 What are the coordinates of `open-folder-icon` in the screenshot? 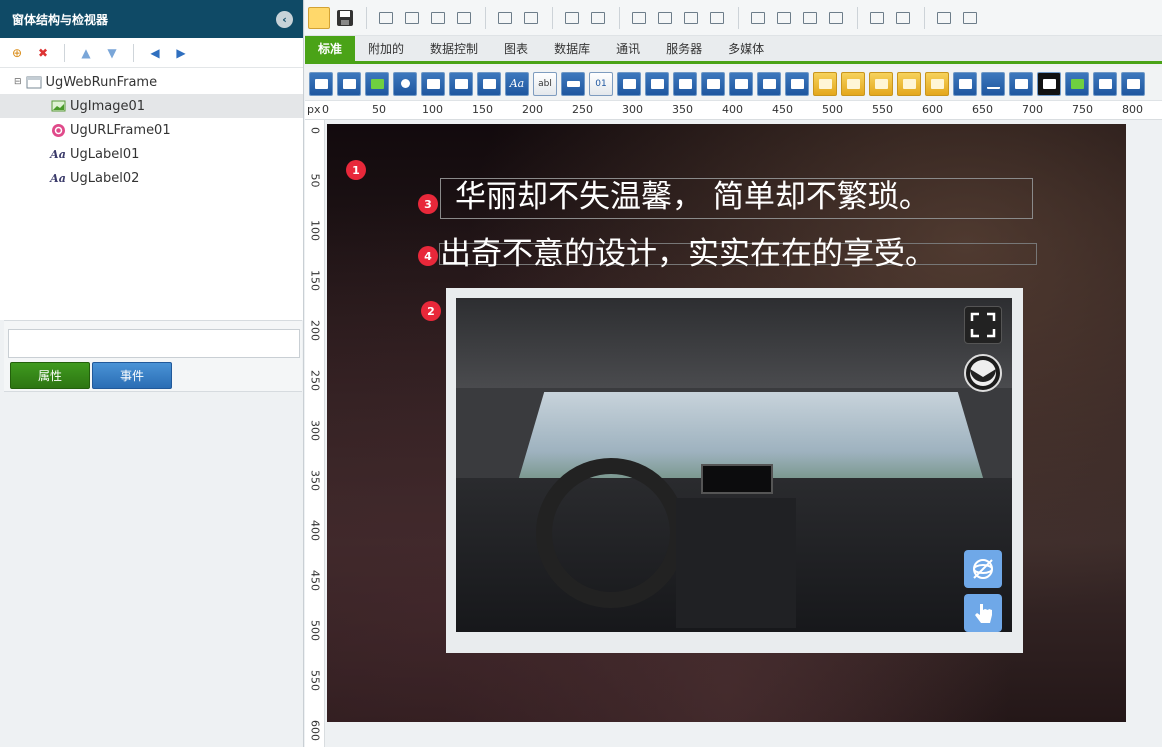 It's located at (319, 17).